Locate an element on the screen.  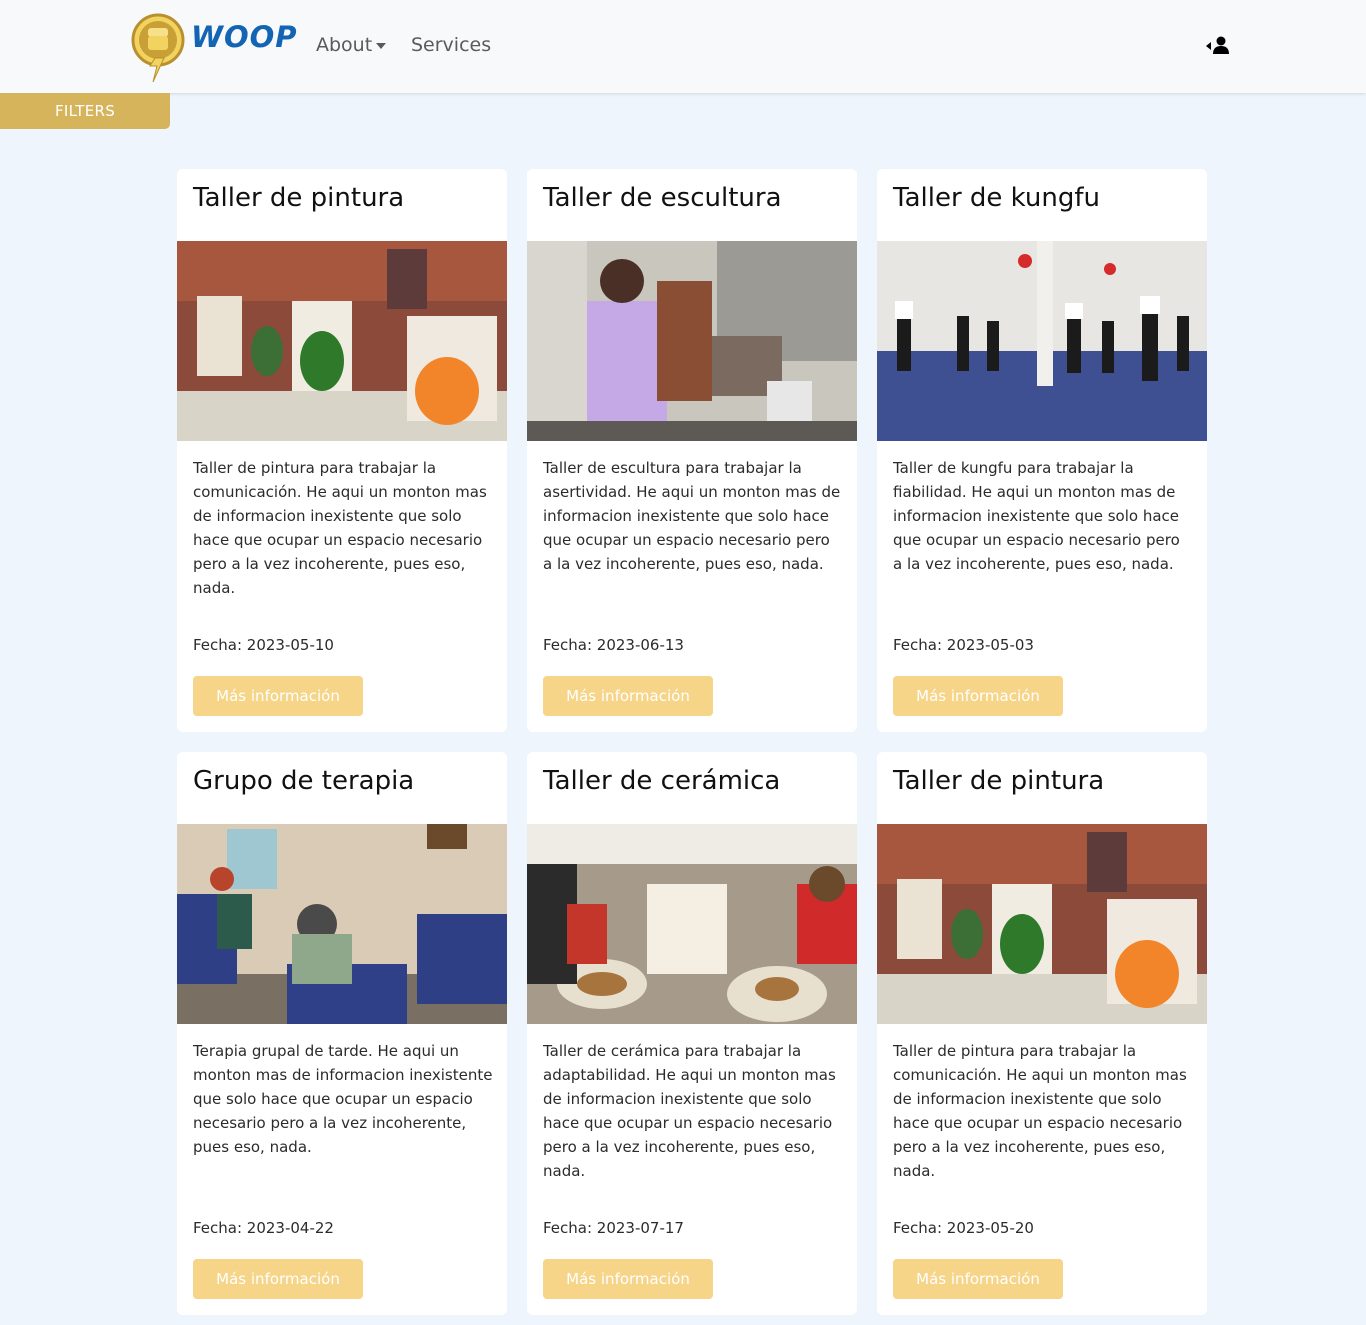
card-date: Fecha: 2023-05-03 is located at coordinates (963, 645).